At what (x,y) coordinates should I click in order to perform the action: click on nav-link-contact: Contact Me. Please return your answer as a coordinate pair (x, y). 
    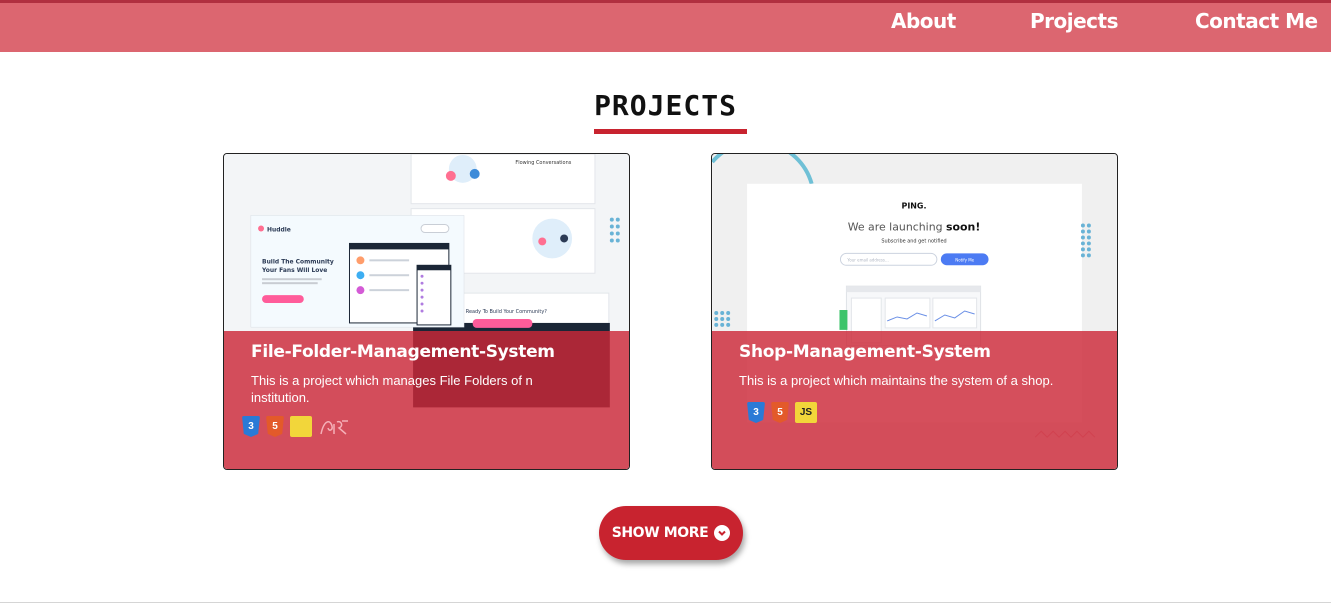
    Looking at the image, I should click on (1256, 21).